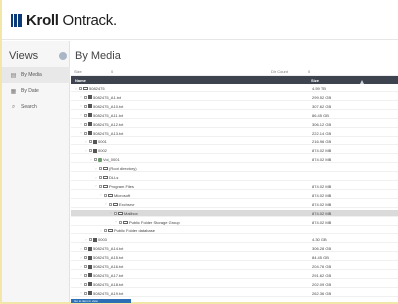 The image size is (398, 304). What do you see at coordinates (234, 133) in the screenshot?
I see `tree-row: › 5082475_A13.txt 222.14 GB` at bounding box center [234, 133].